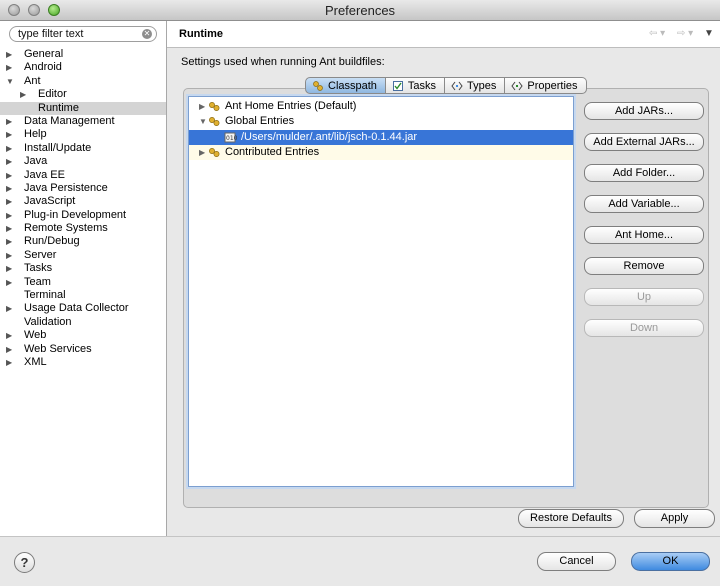 This screenshot has width=720, height=586. I want to click on back-arrow-icon: ⇦ ▾, so click(657, 33).